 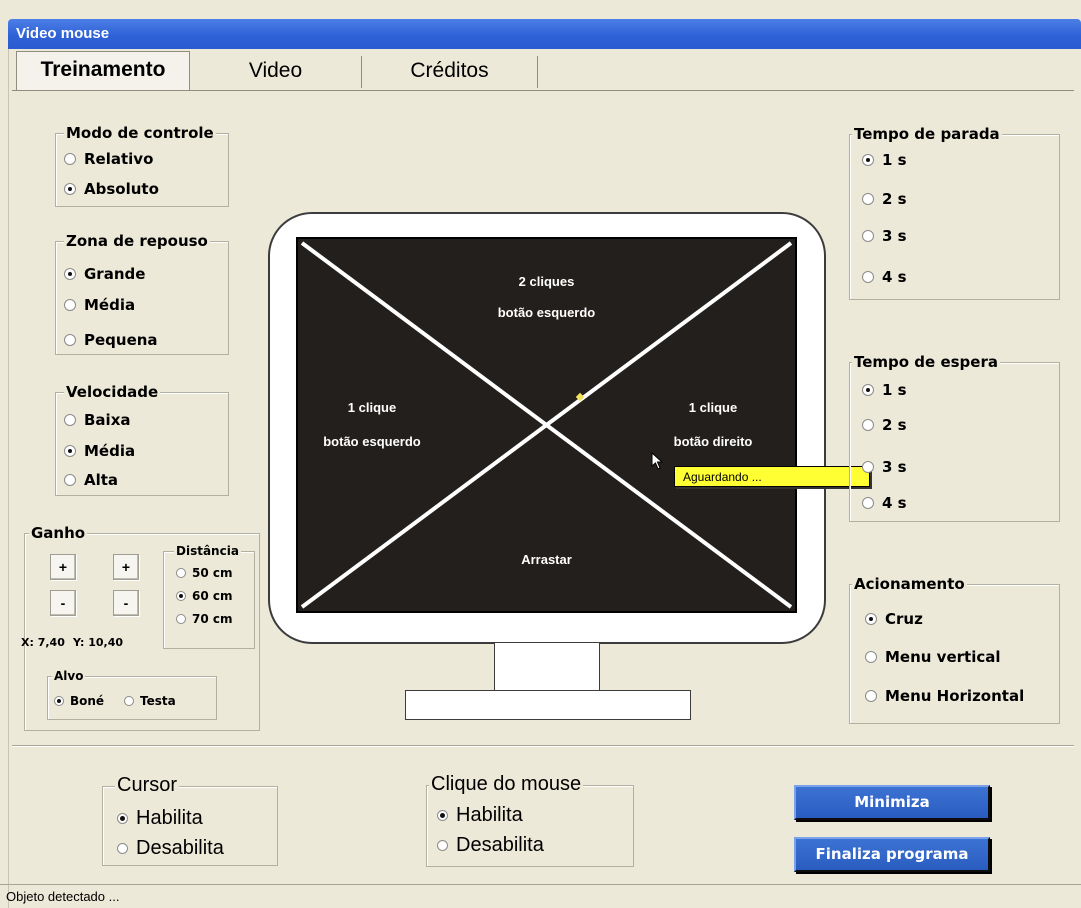 What do you see at coordinates (884, 503) in the screenshot?
I see `radio-espera-4s: 4 s` at bounding box center [884, 503].